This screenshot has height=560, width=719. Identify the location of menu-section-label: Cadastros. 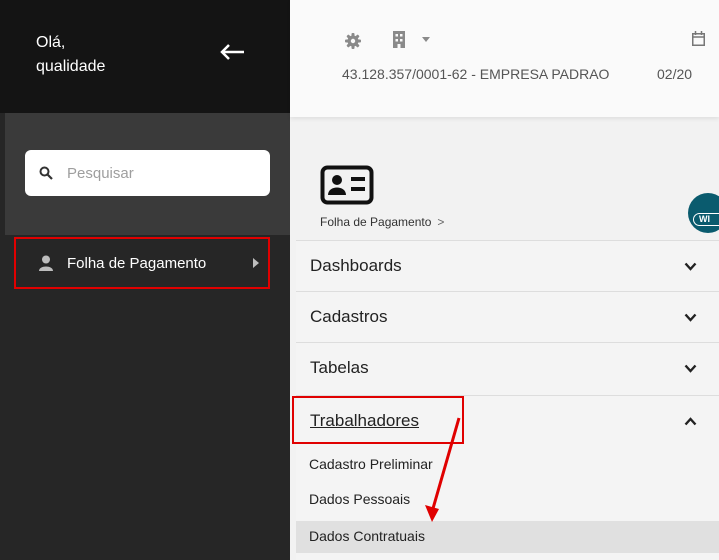
(349, 316).